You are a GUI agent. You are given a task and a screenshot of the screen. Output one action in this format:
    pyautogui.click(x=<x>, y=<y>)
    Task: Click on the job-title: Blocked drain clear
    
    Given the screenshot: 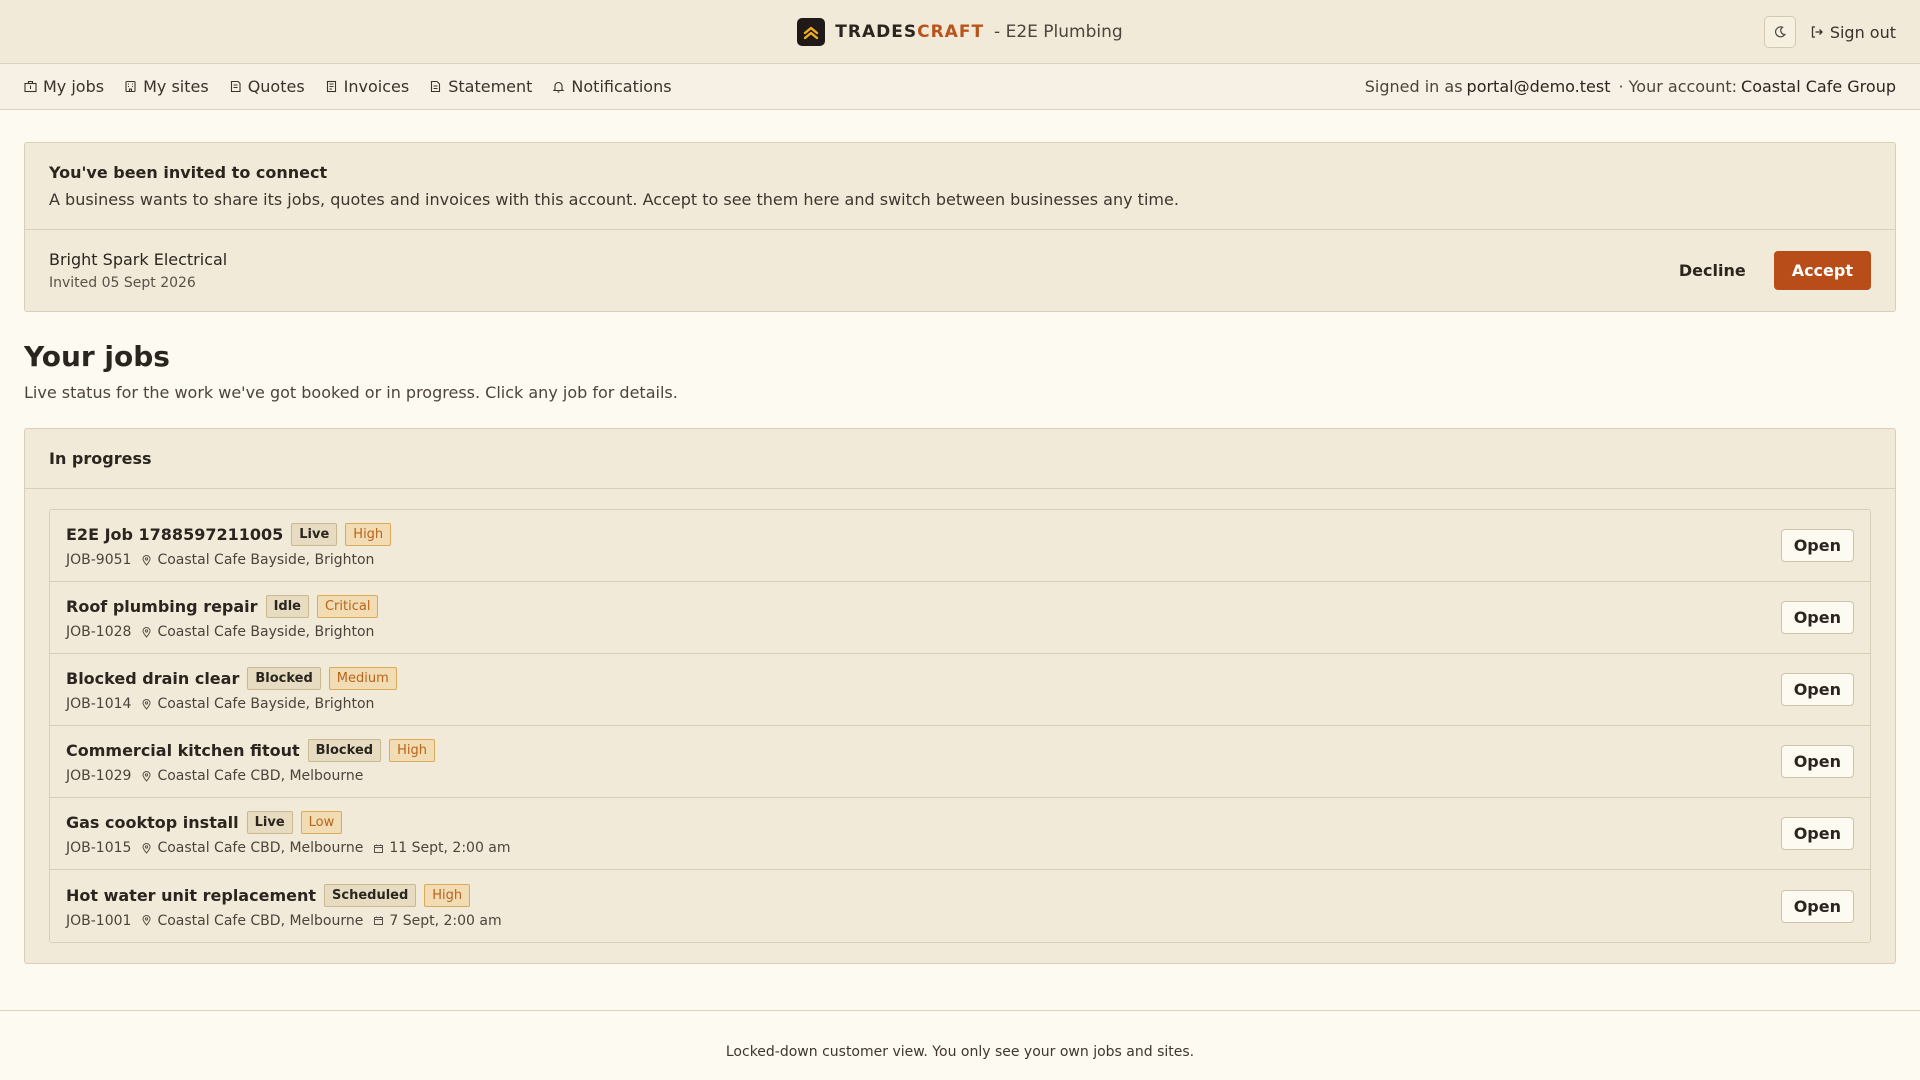 What is the action you would take?
    pyautogui.click(x=153, y=678)
    